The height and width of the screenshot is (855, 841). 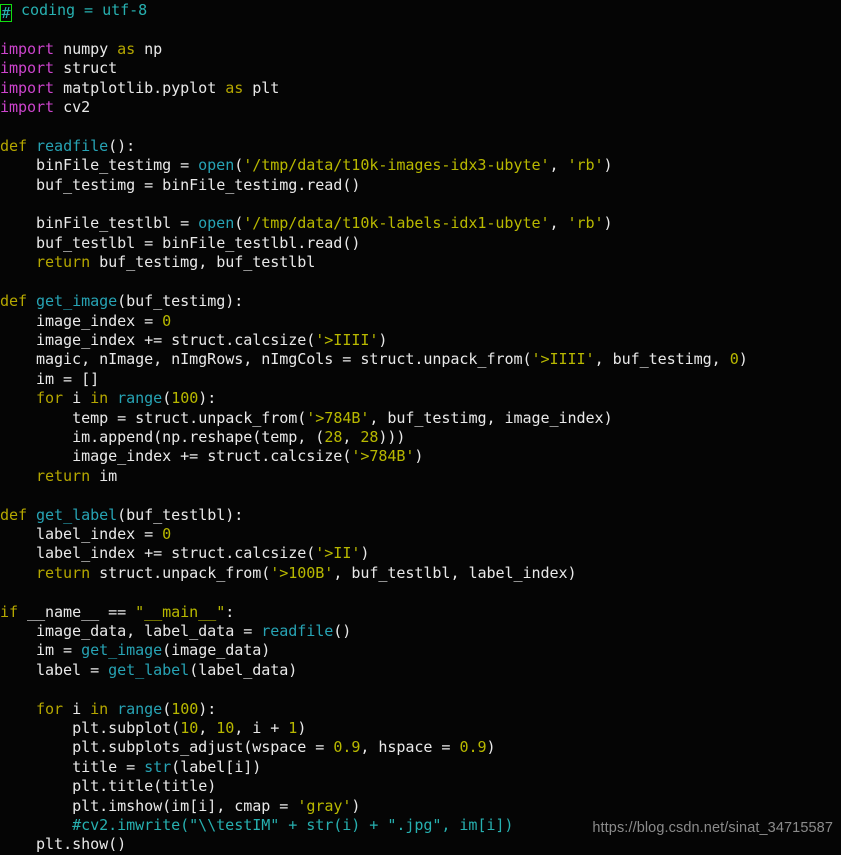 What do you see at coordinates (374, 553) in the screenshot?
I see `code-line: label_index += struct.calcsize('>II')` at bounding box center [374, 553].